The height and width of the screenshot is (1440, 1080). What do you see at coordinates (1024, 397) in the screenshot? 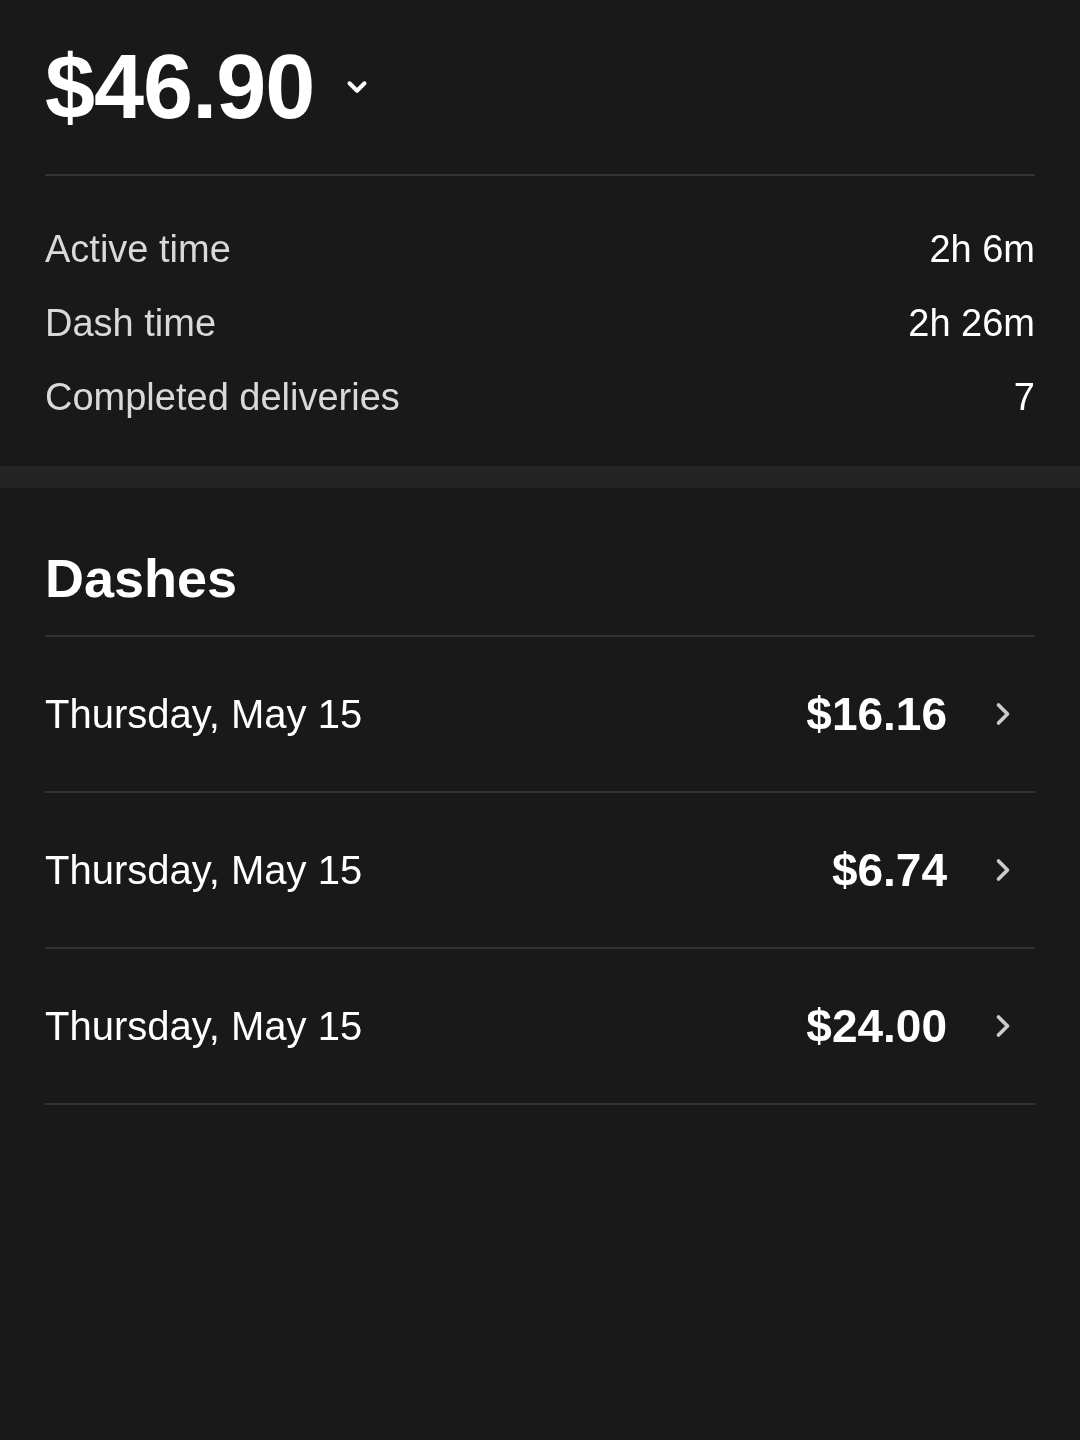
I see `stat-value: 7` at bounding box center [1024, 397].